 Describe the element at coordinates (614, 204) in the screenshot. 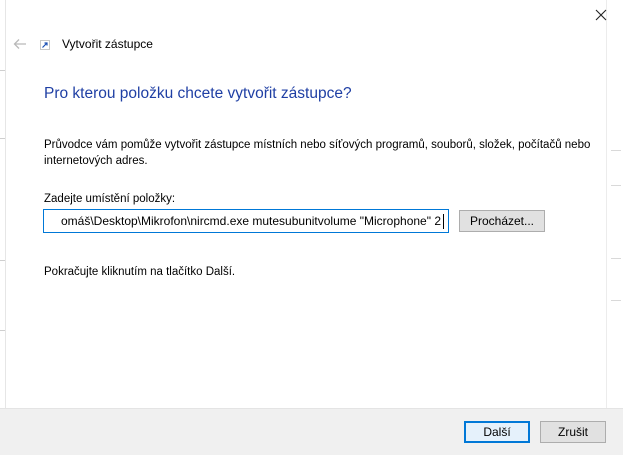

I see `background-window-edge-right` at that location.